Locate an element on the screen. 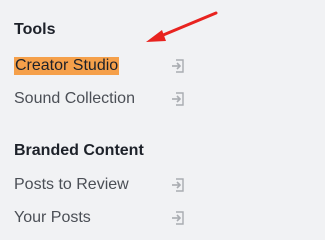 This screenshot has height=240, width=325. sidebar-item-posts-to-review: Posts to Review is located at coordinates (114, 185).